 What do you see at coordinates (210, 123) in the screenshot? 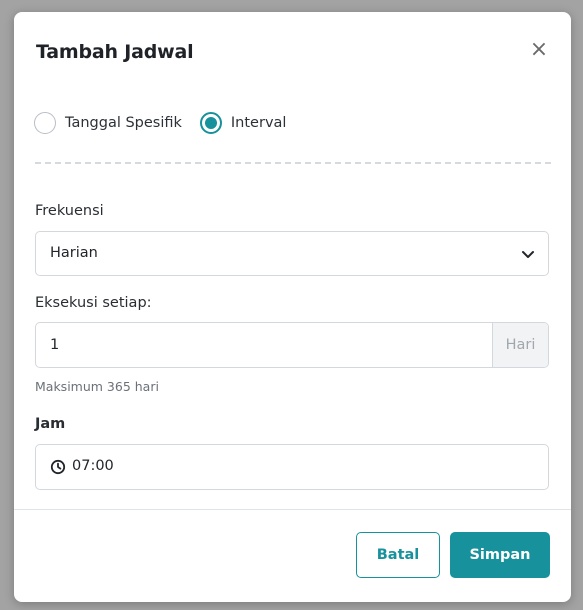
I see `radio-checked-icon` at bounding box center [210, 123].